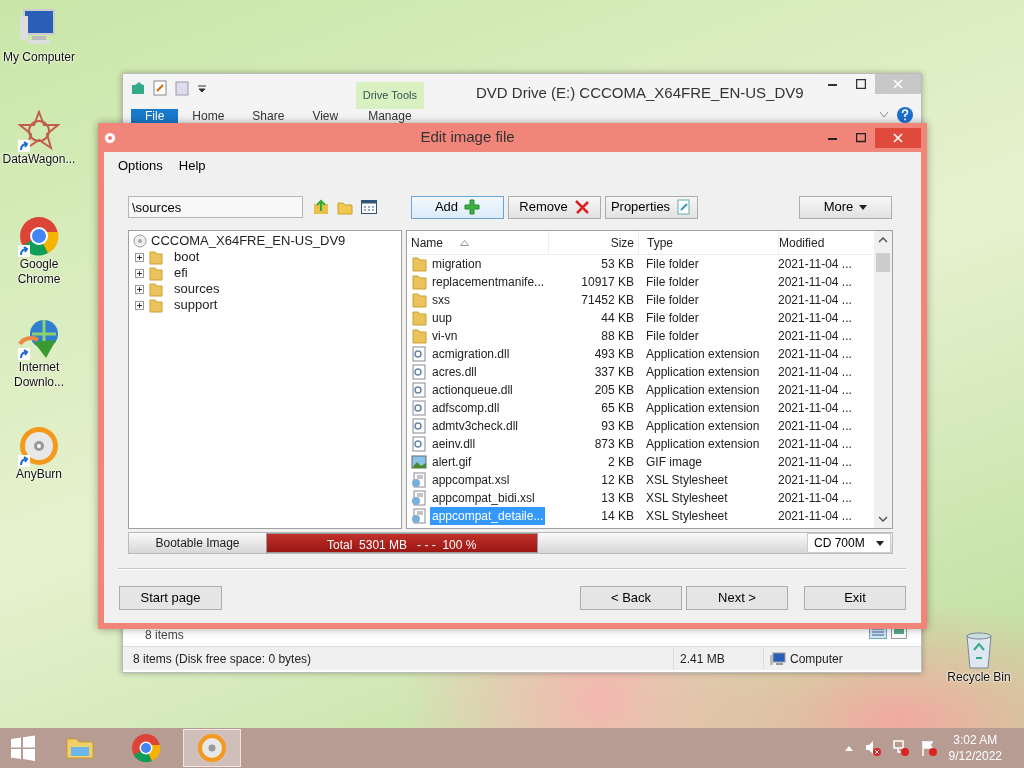 The image size is (1024, 768). I want to click on ribbon-tab: Home, so click(208, 116).